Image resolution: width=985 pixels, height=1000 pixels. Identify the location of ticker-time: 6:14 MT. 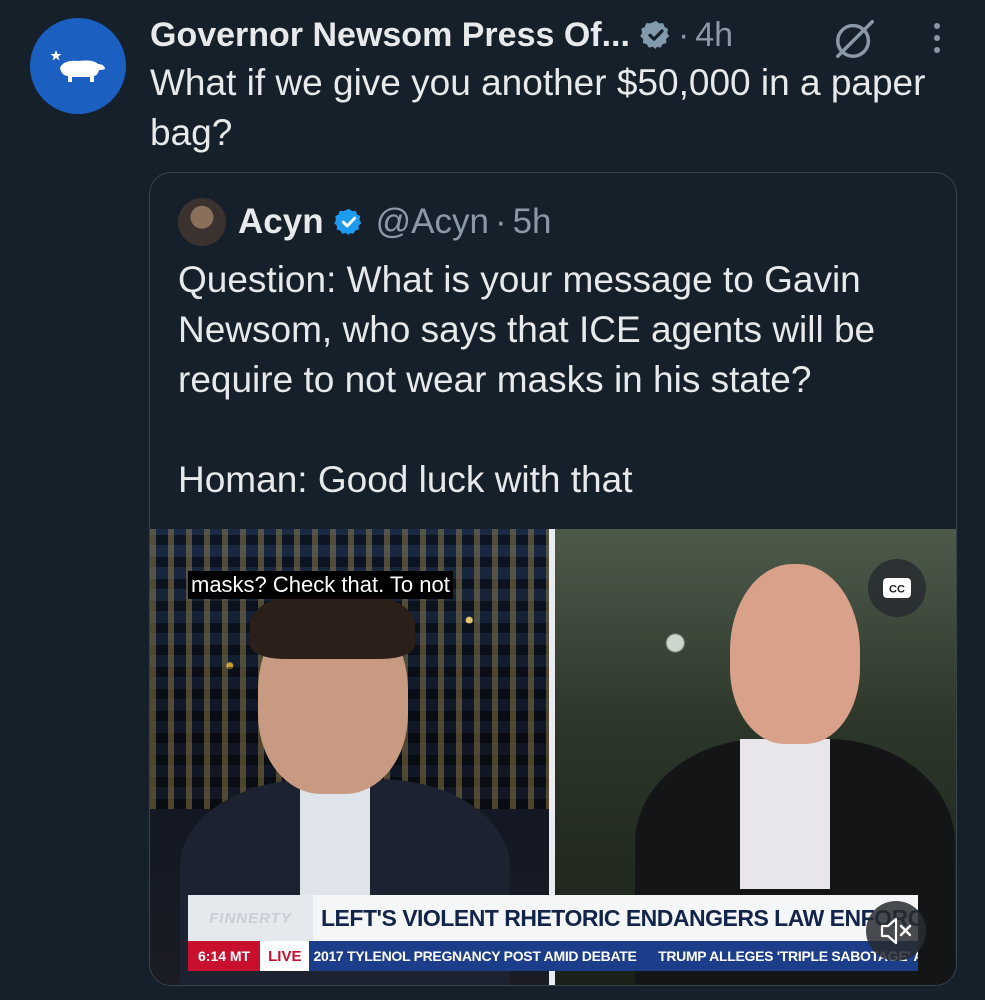
(224, 956).